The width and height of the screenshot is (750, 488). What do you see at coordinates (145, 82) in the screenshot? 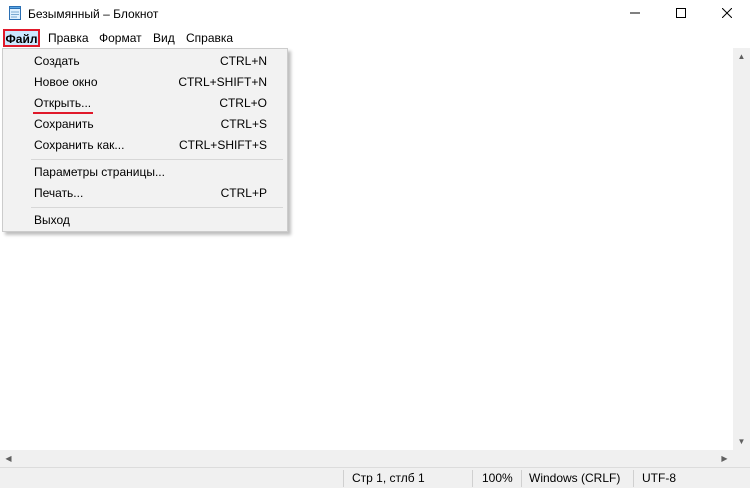
I see `menu-item-new-window: Новое окно CTRL+SHIFT+N` at bounding box center [145, 82].